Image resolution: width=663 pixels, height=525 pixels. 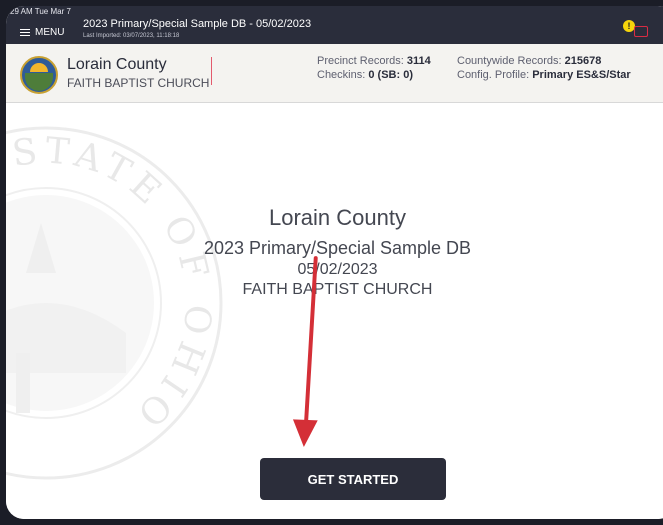 I want to click on device-icon, so click(x=641, y=31).